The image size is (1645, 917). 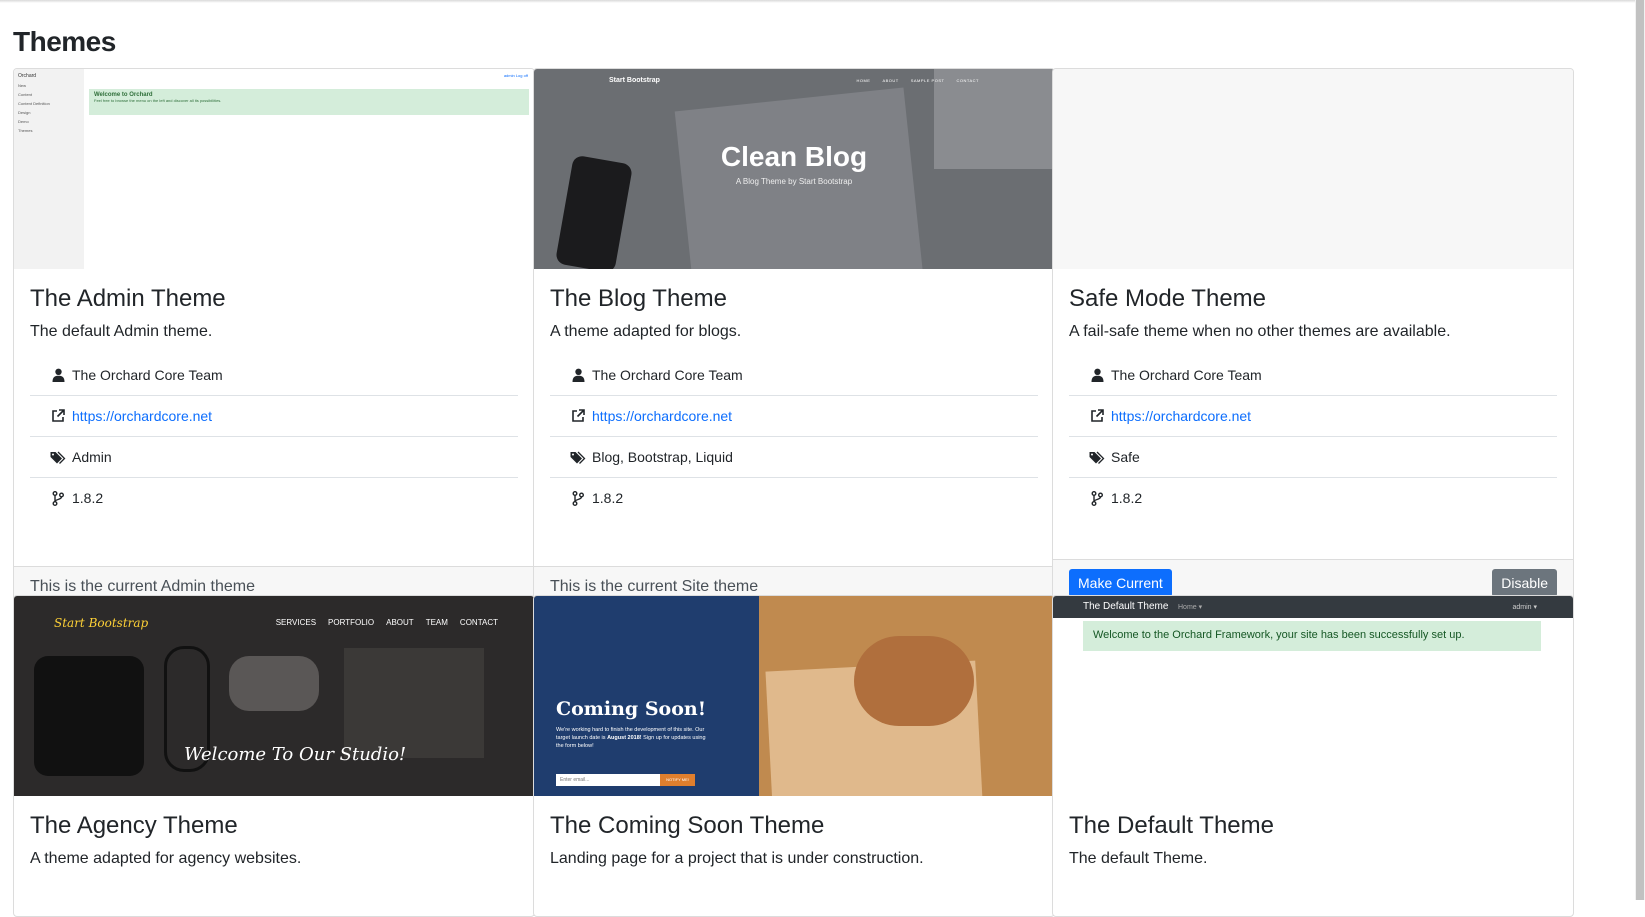 I want to click on preview-menu-item: Content, so click(x=25, y=94).